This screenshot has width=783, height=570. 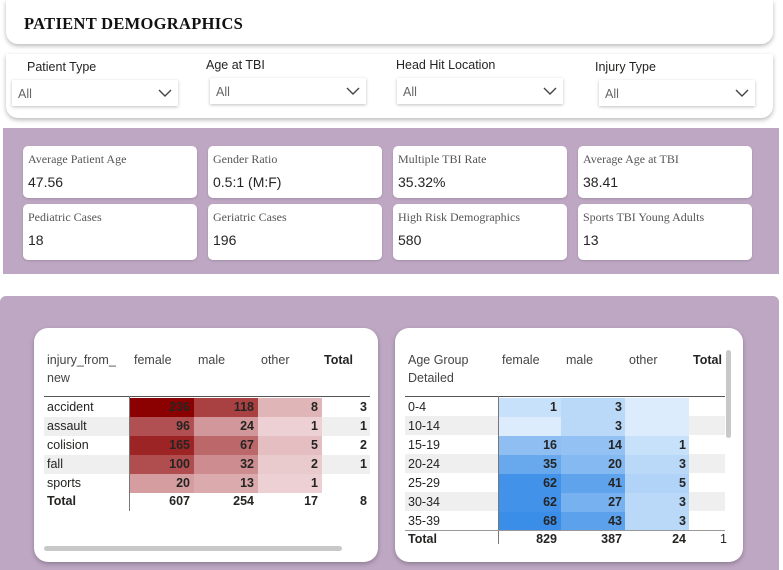 What do you see at coordinates (95, 93) in the screenshot?
I see `patient-type-dropdown: All` at bounding box center [95, 93].